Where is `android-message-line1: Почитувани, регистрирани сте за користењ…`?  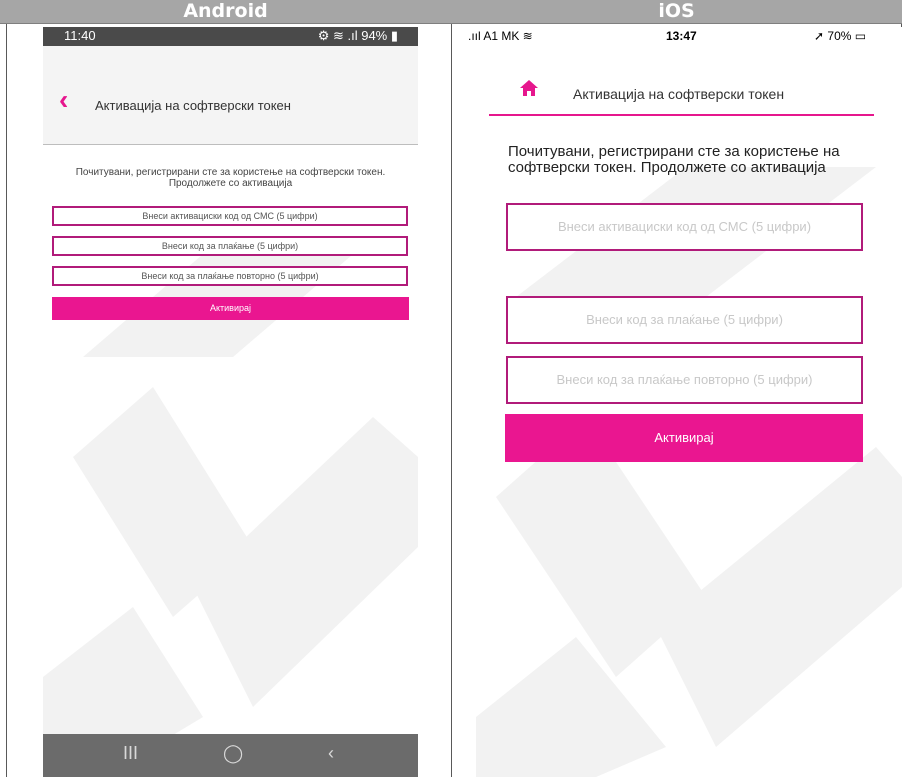 android-message-line1: Почитувани, регистрирани сте за користењ… is located at coordinates (230, 172).